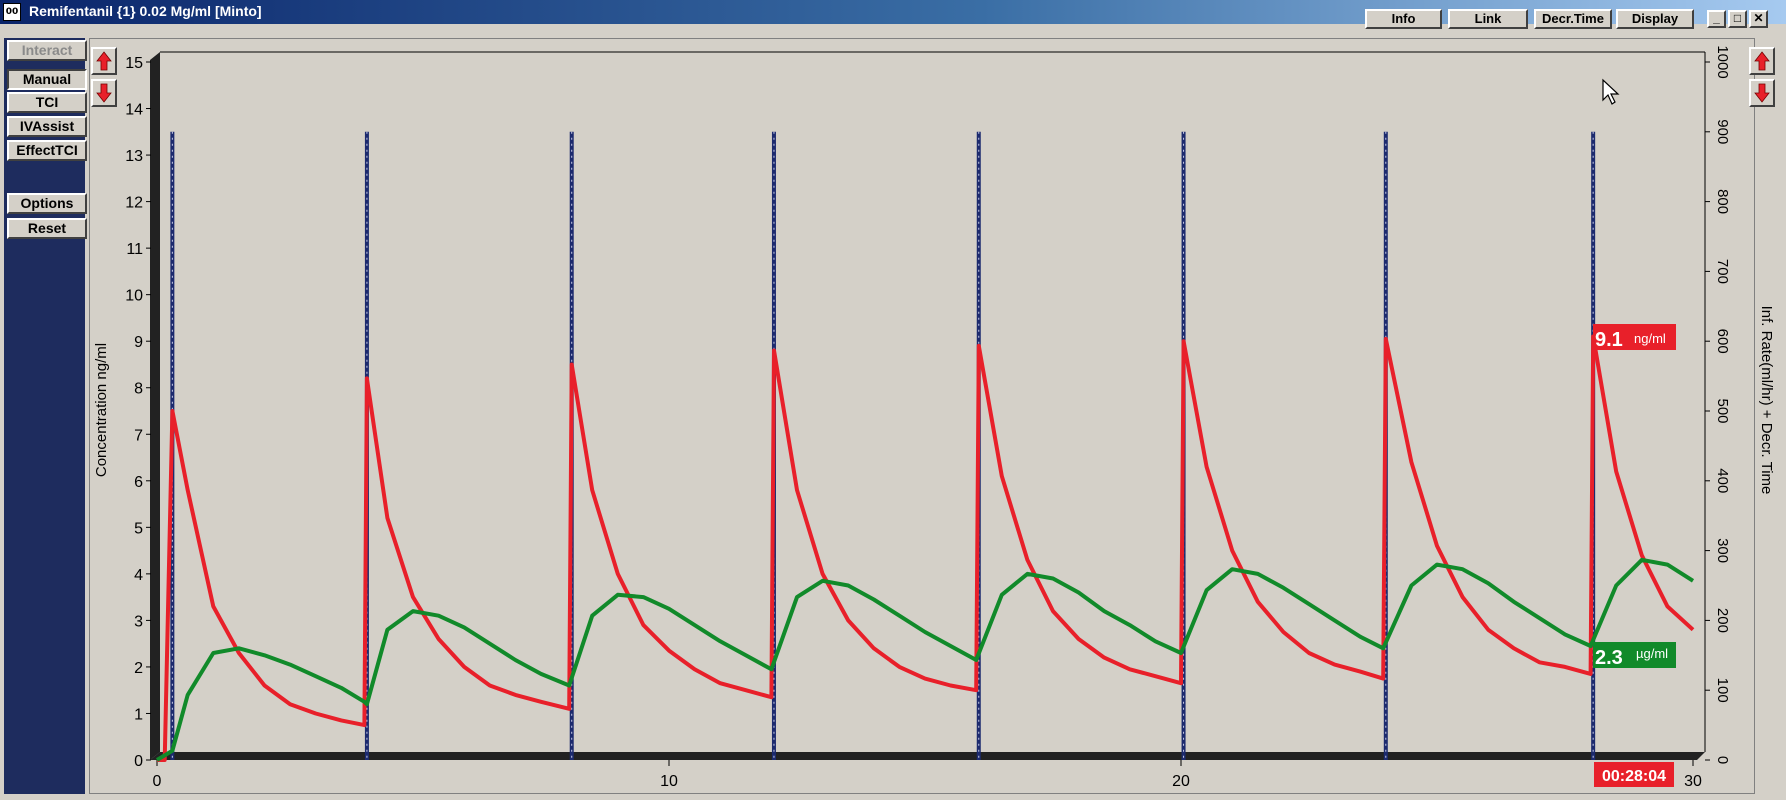 This screenshot has height=800, width=1786. What do you see at coordinates (1634, 655) in the screenshot?
I see `effect-readout: 2.3 µg/ml` at bounding box center [1634, 655].